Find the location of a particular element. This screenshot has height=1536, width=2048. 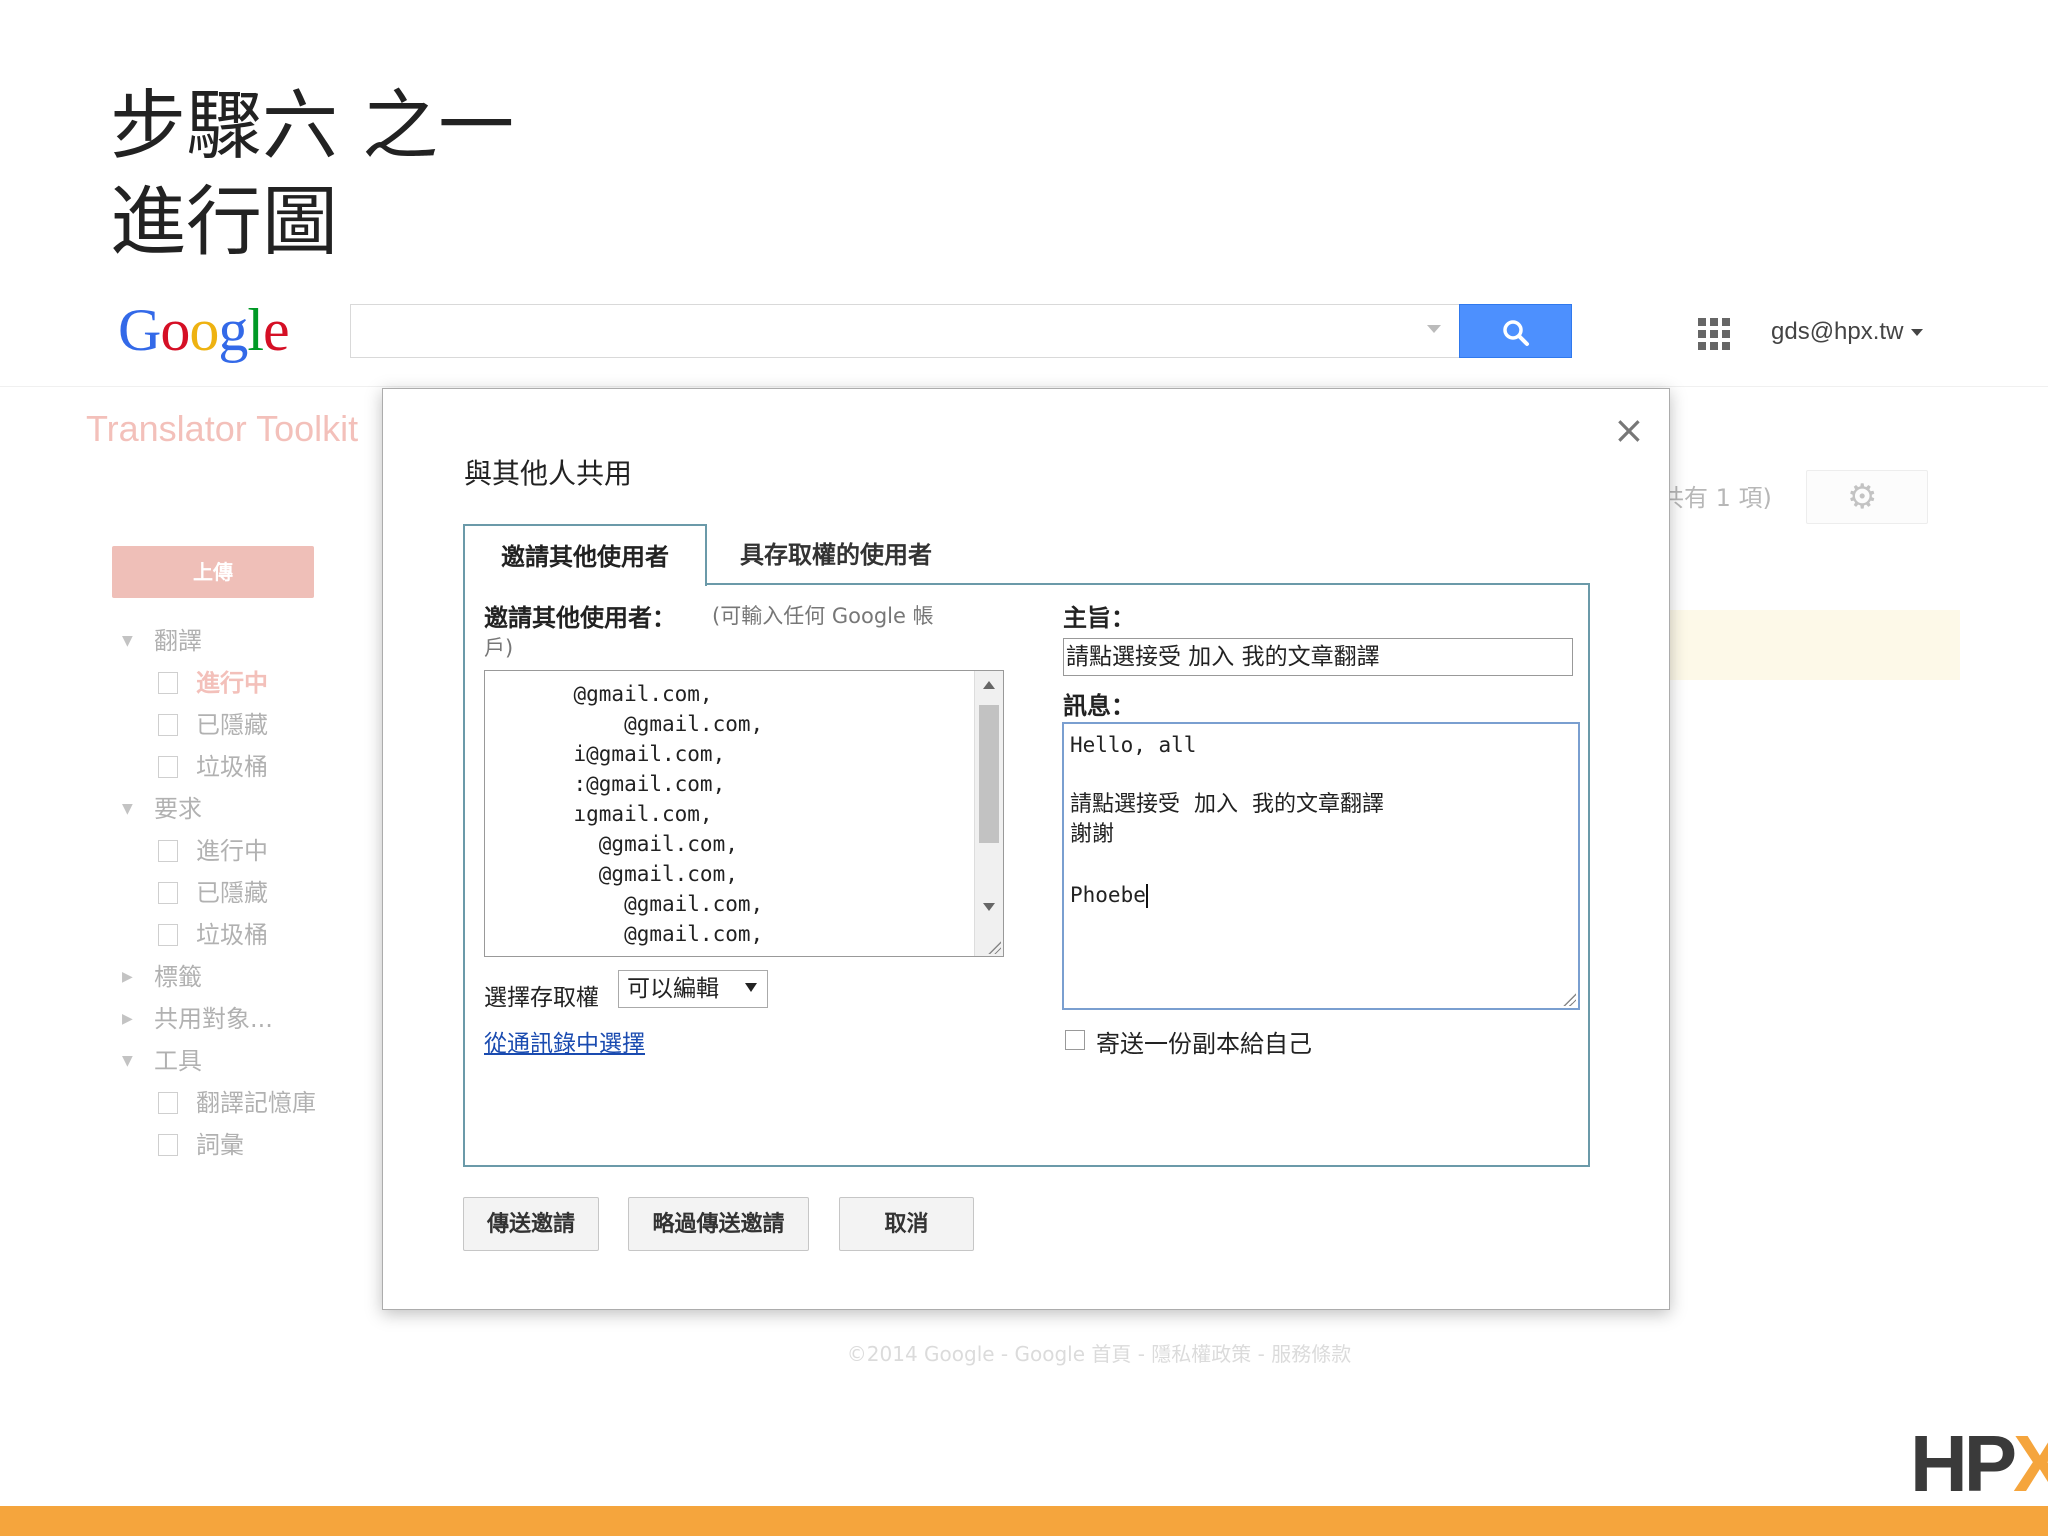

sidebar-item: ▼ 翻譯 is located at coordinates (217, 641).